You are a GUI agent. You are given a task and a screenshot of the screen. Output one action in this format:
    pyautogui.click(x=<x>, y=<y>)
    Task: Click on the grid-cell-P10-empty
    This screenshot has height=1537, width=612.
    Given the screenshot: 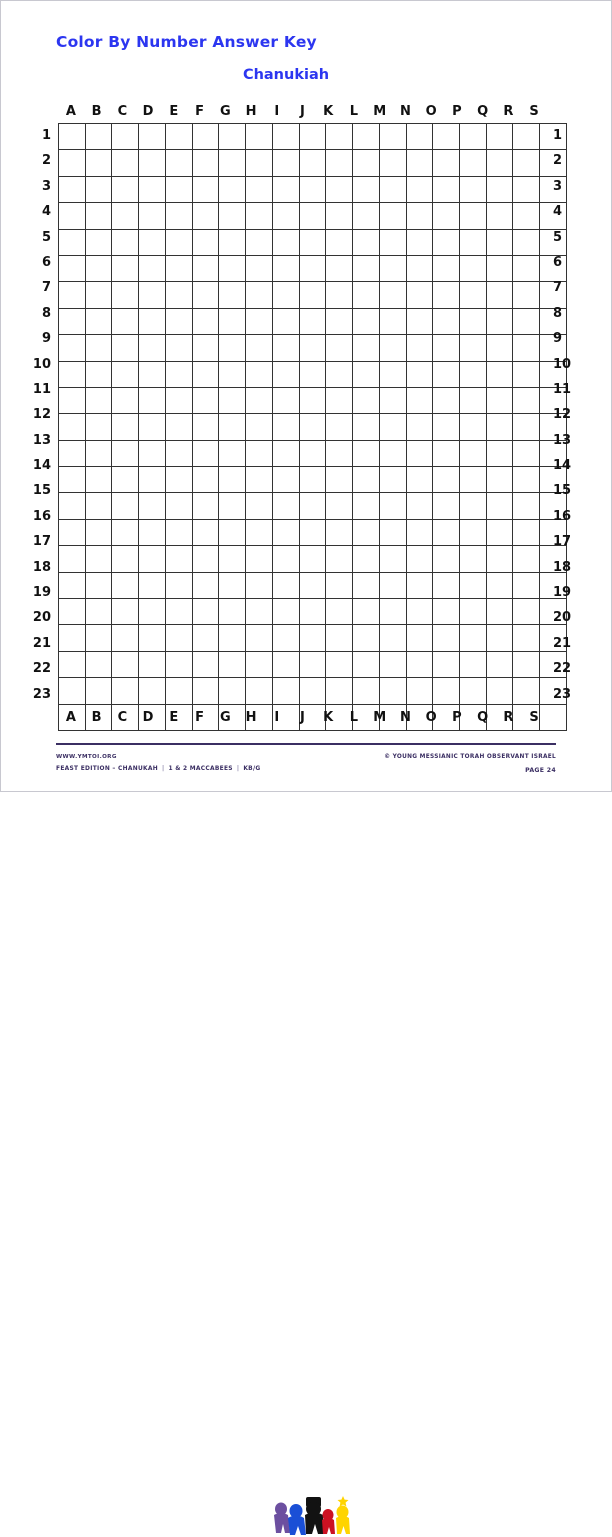 What is the action you would take?
    pyautogui.click(x=473, y=374)
    